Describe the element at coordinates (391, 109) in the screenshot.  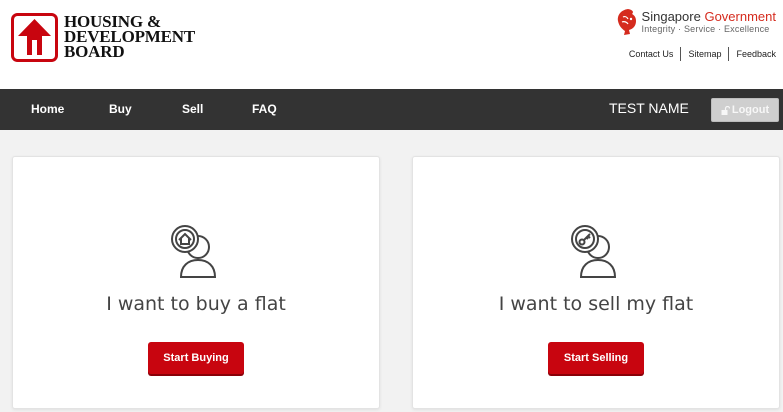
I see `main-nav-bar: Home Buy Sell FAQ TEST NAME` at that location.